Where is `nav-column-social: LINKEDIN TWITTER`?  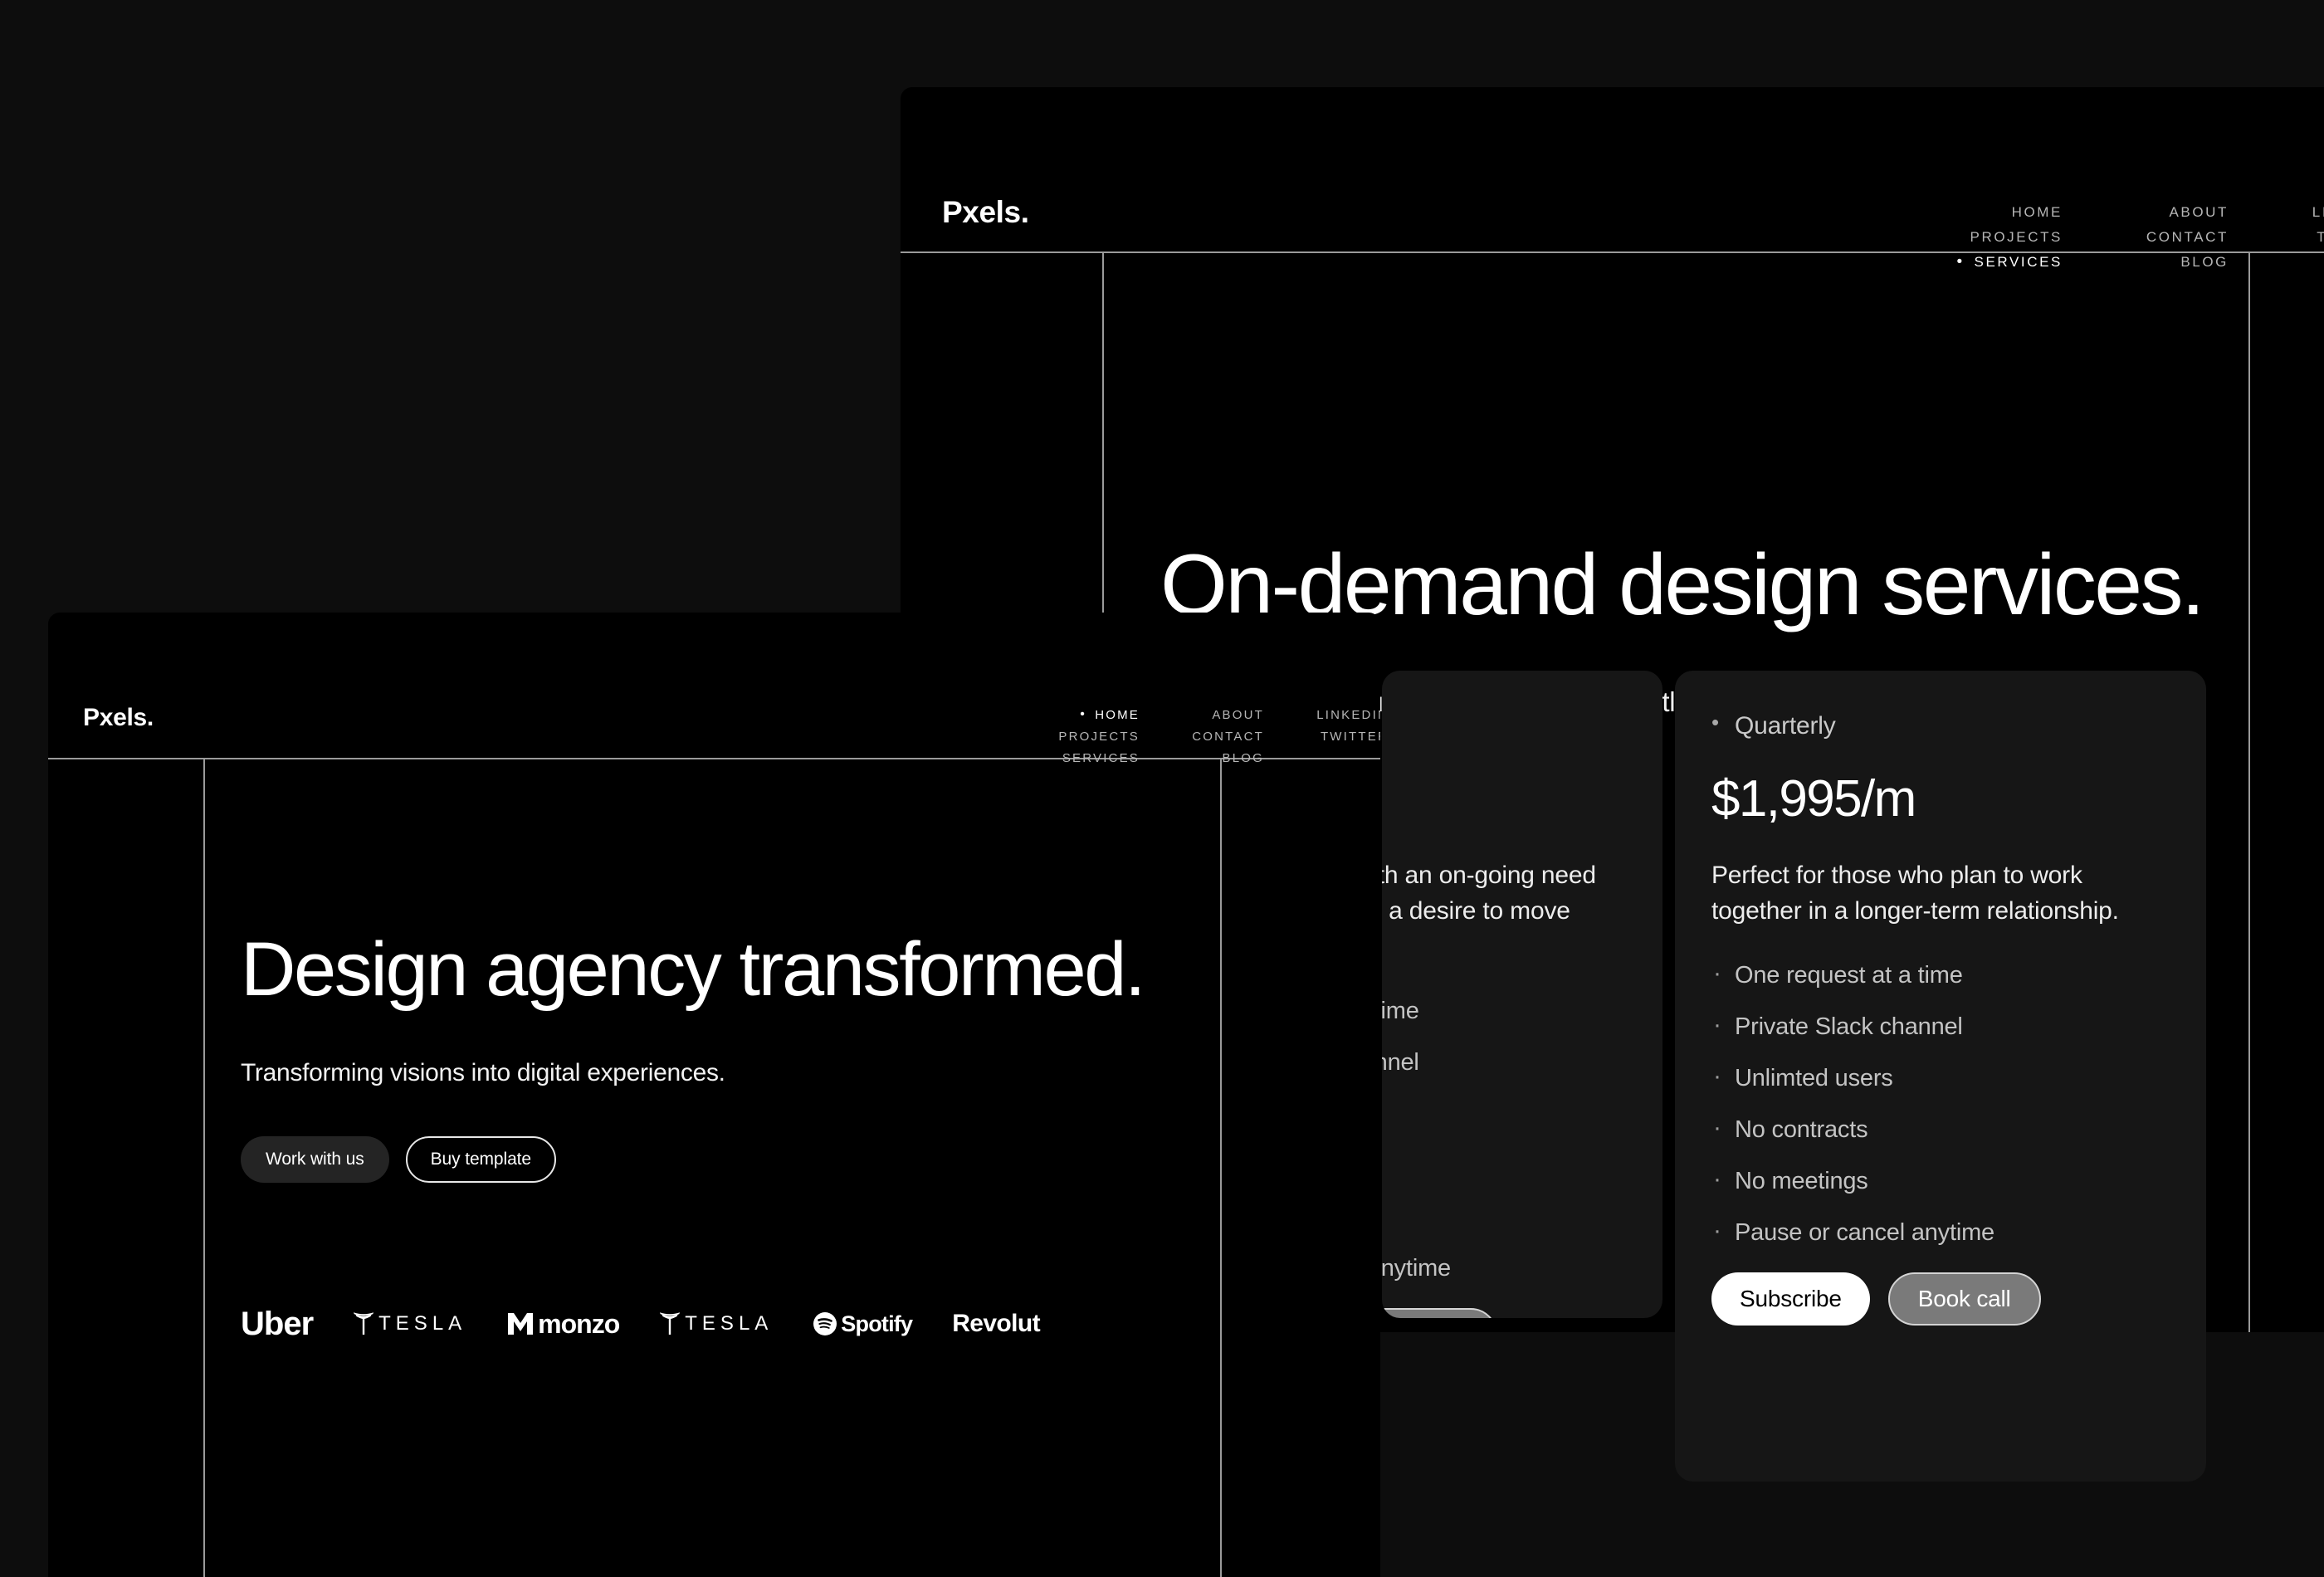
nav-column-social: LINKEDIN TWITTER is located at coordinates (1322, 736).